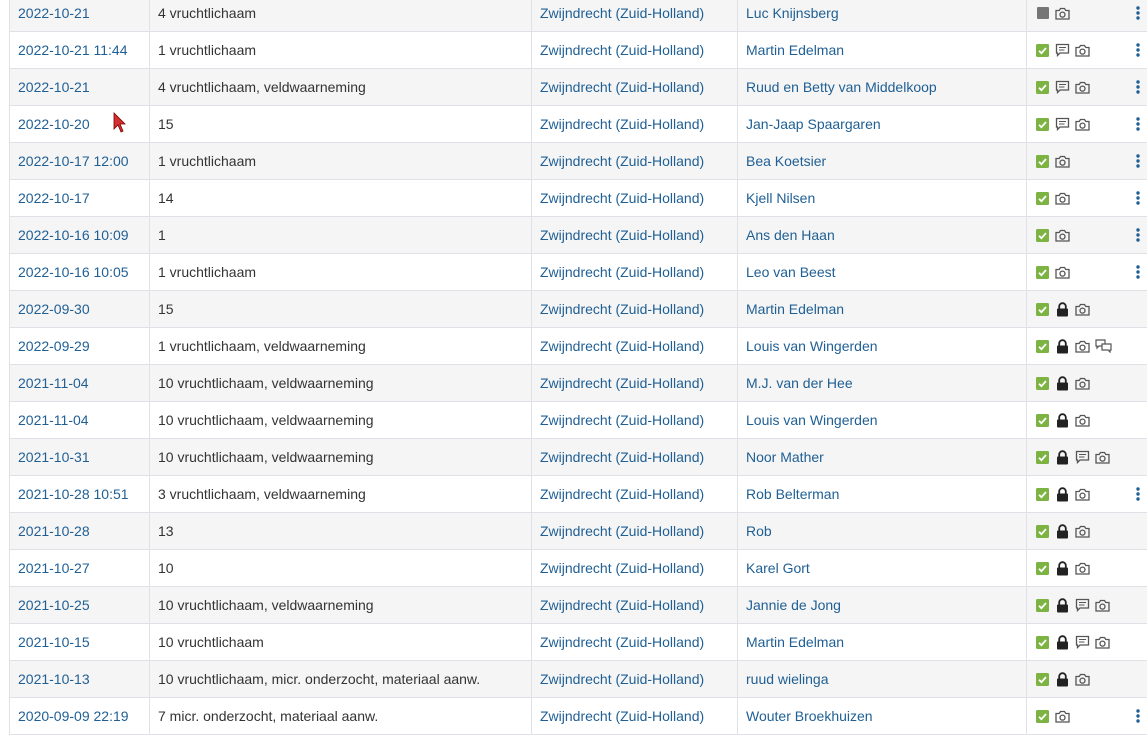 This screenshot has width=1147, height=746. I want to click on observer-link: Jannie de Jong, so click(793, 605).